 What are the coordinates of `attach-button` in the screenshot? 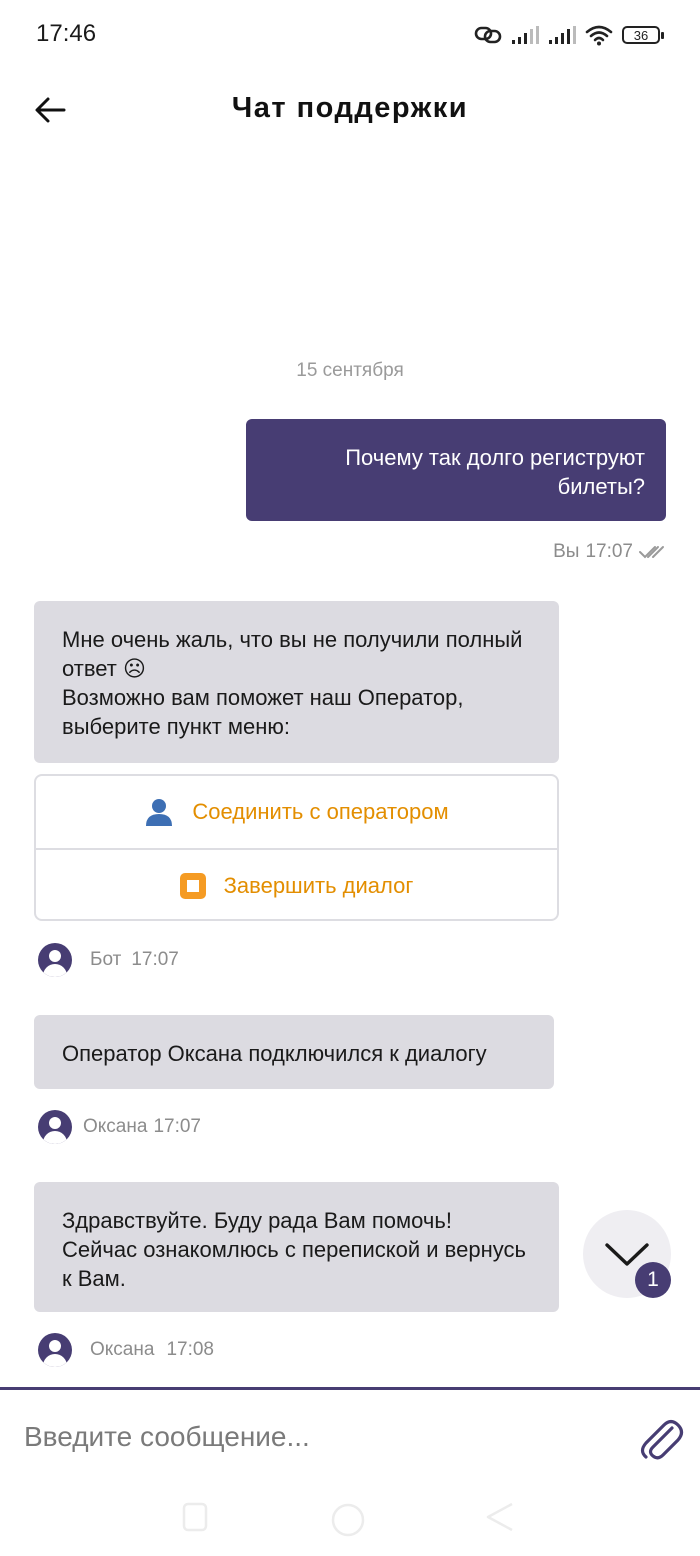 It's located at (662, 1439).